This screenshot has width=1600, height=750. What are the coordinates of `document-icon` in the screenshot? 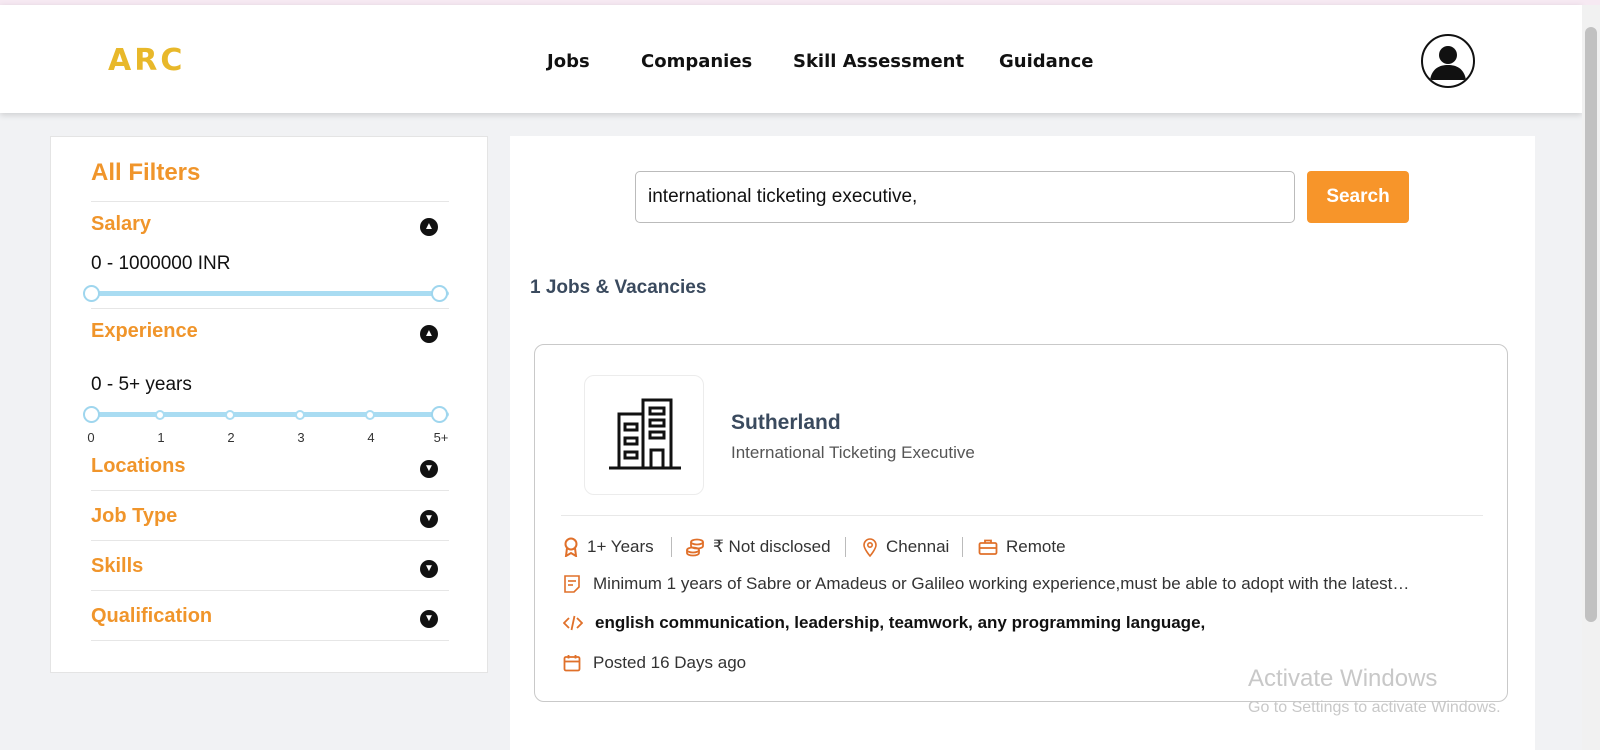 It's located at (572, 584).